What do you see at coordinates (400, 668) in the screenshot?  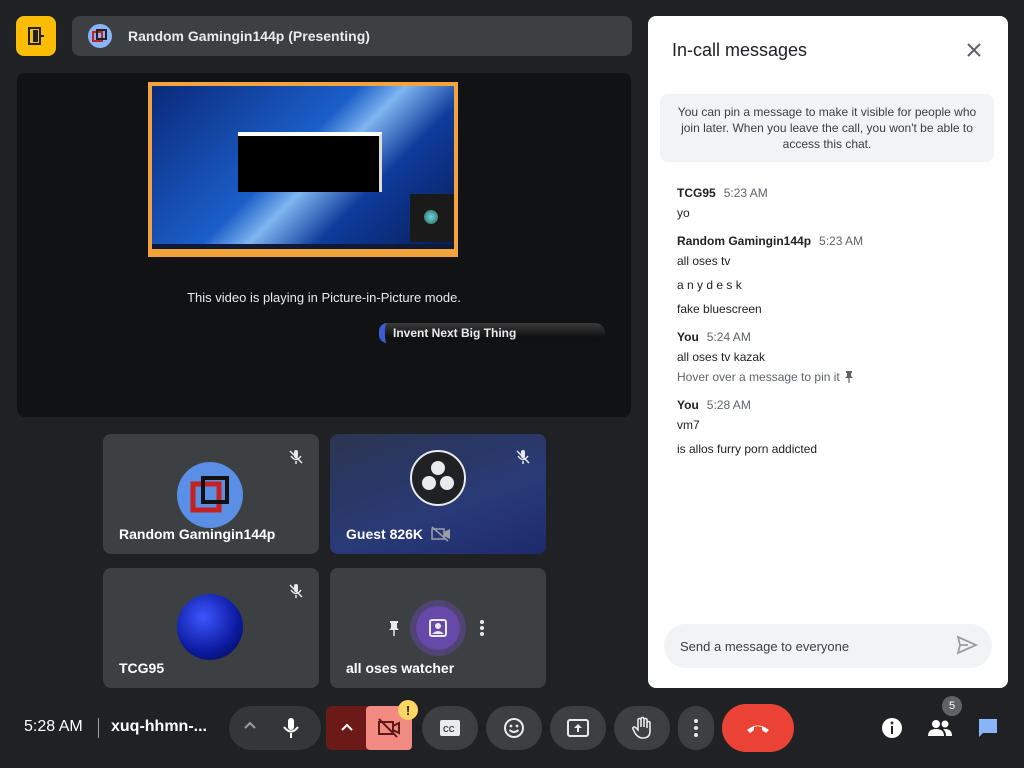 I see `participant-name: all oses watcher` at bounding box center [400, 668].